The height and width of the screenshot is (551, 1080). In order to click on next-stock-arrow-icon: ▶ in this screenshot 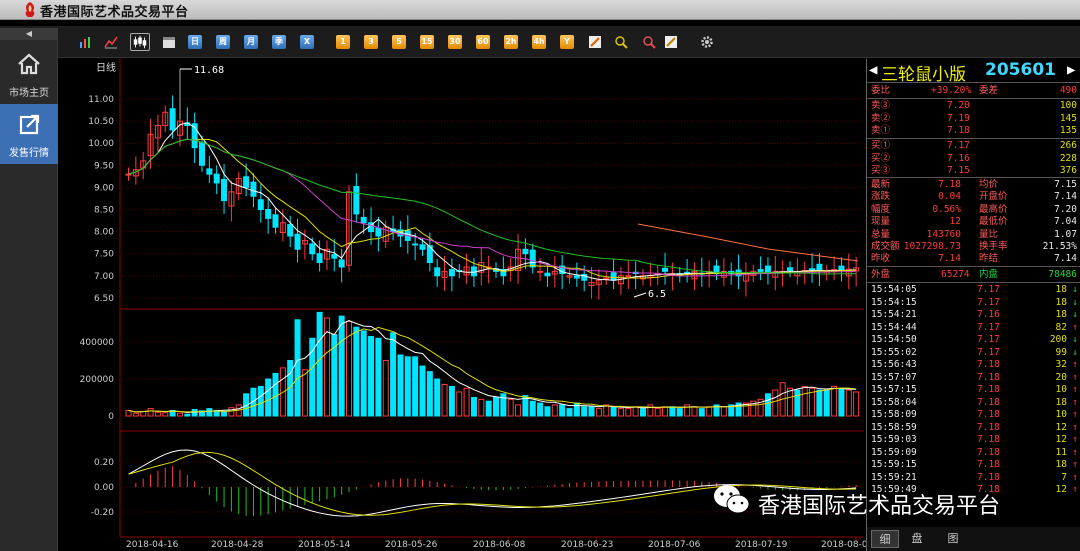, I will do `click(1071, 70)`.